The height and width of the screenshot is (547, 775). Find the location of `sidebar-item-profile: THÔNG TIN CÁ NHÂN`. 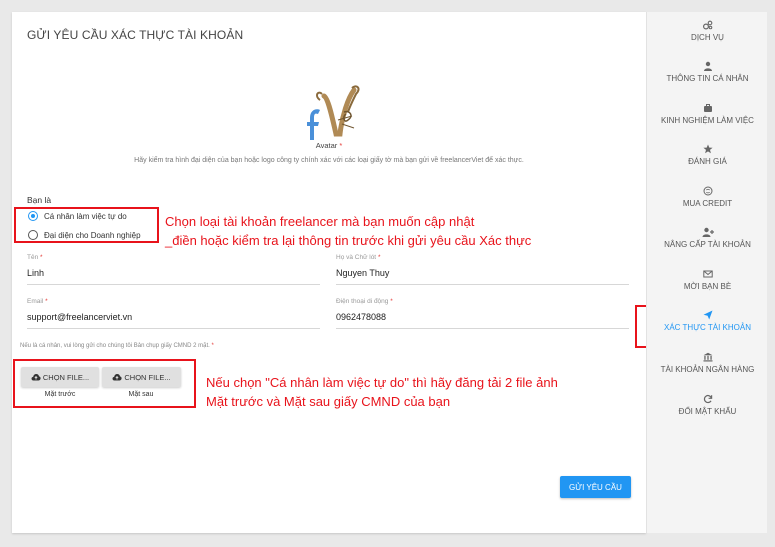

sidebar-item-profile: THÔNG TIN CÁ NHÂN is located at coordinates (707, 72).